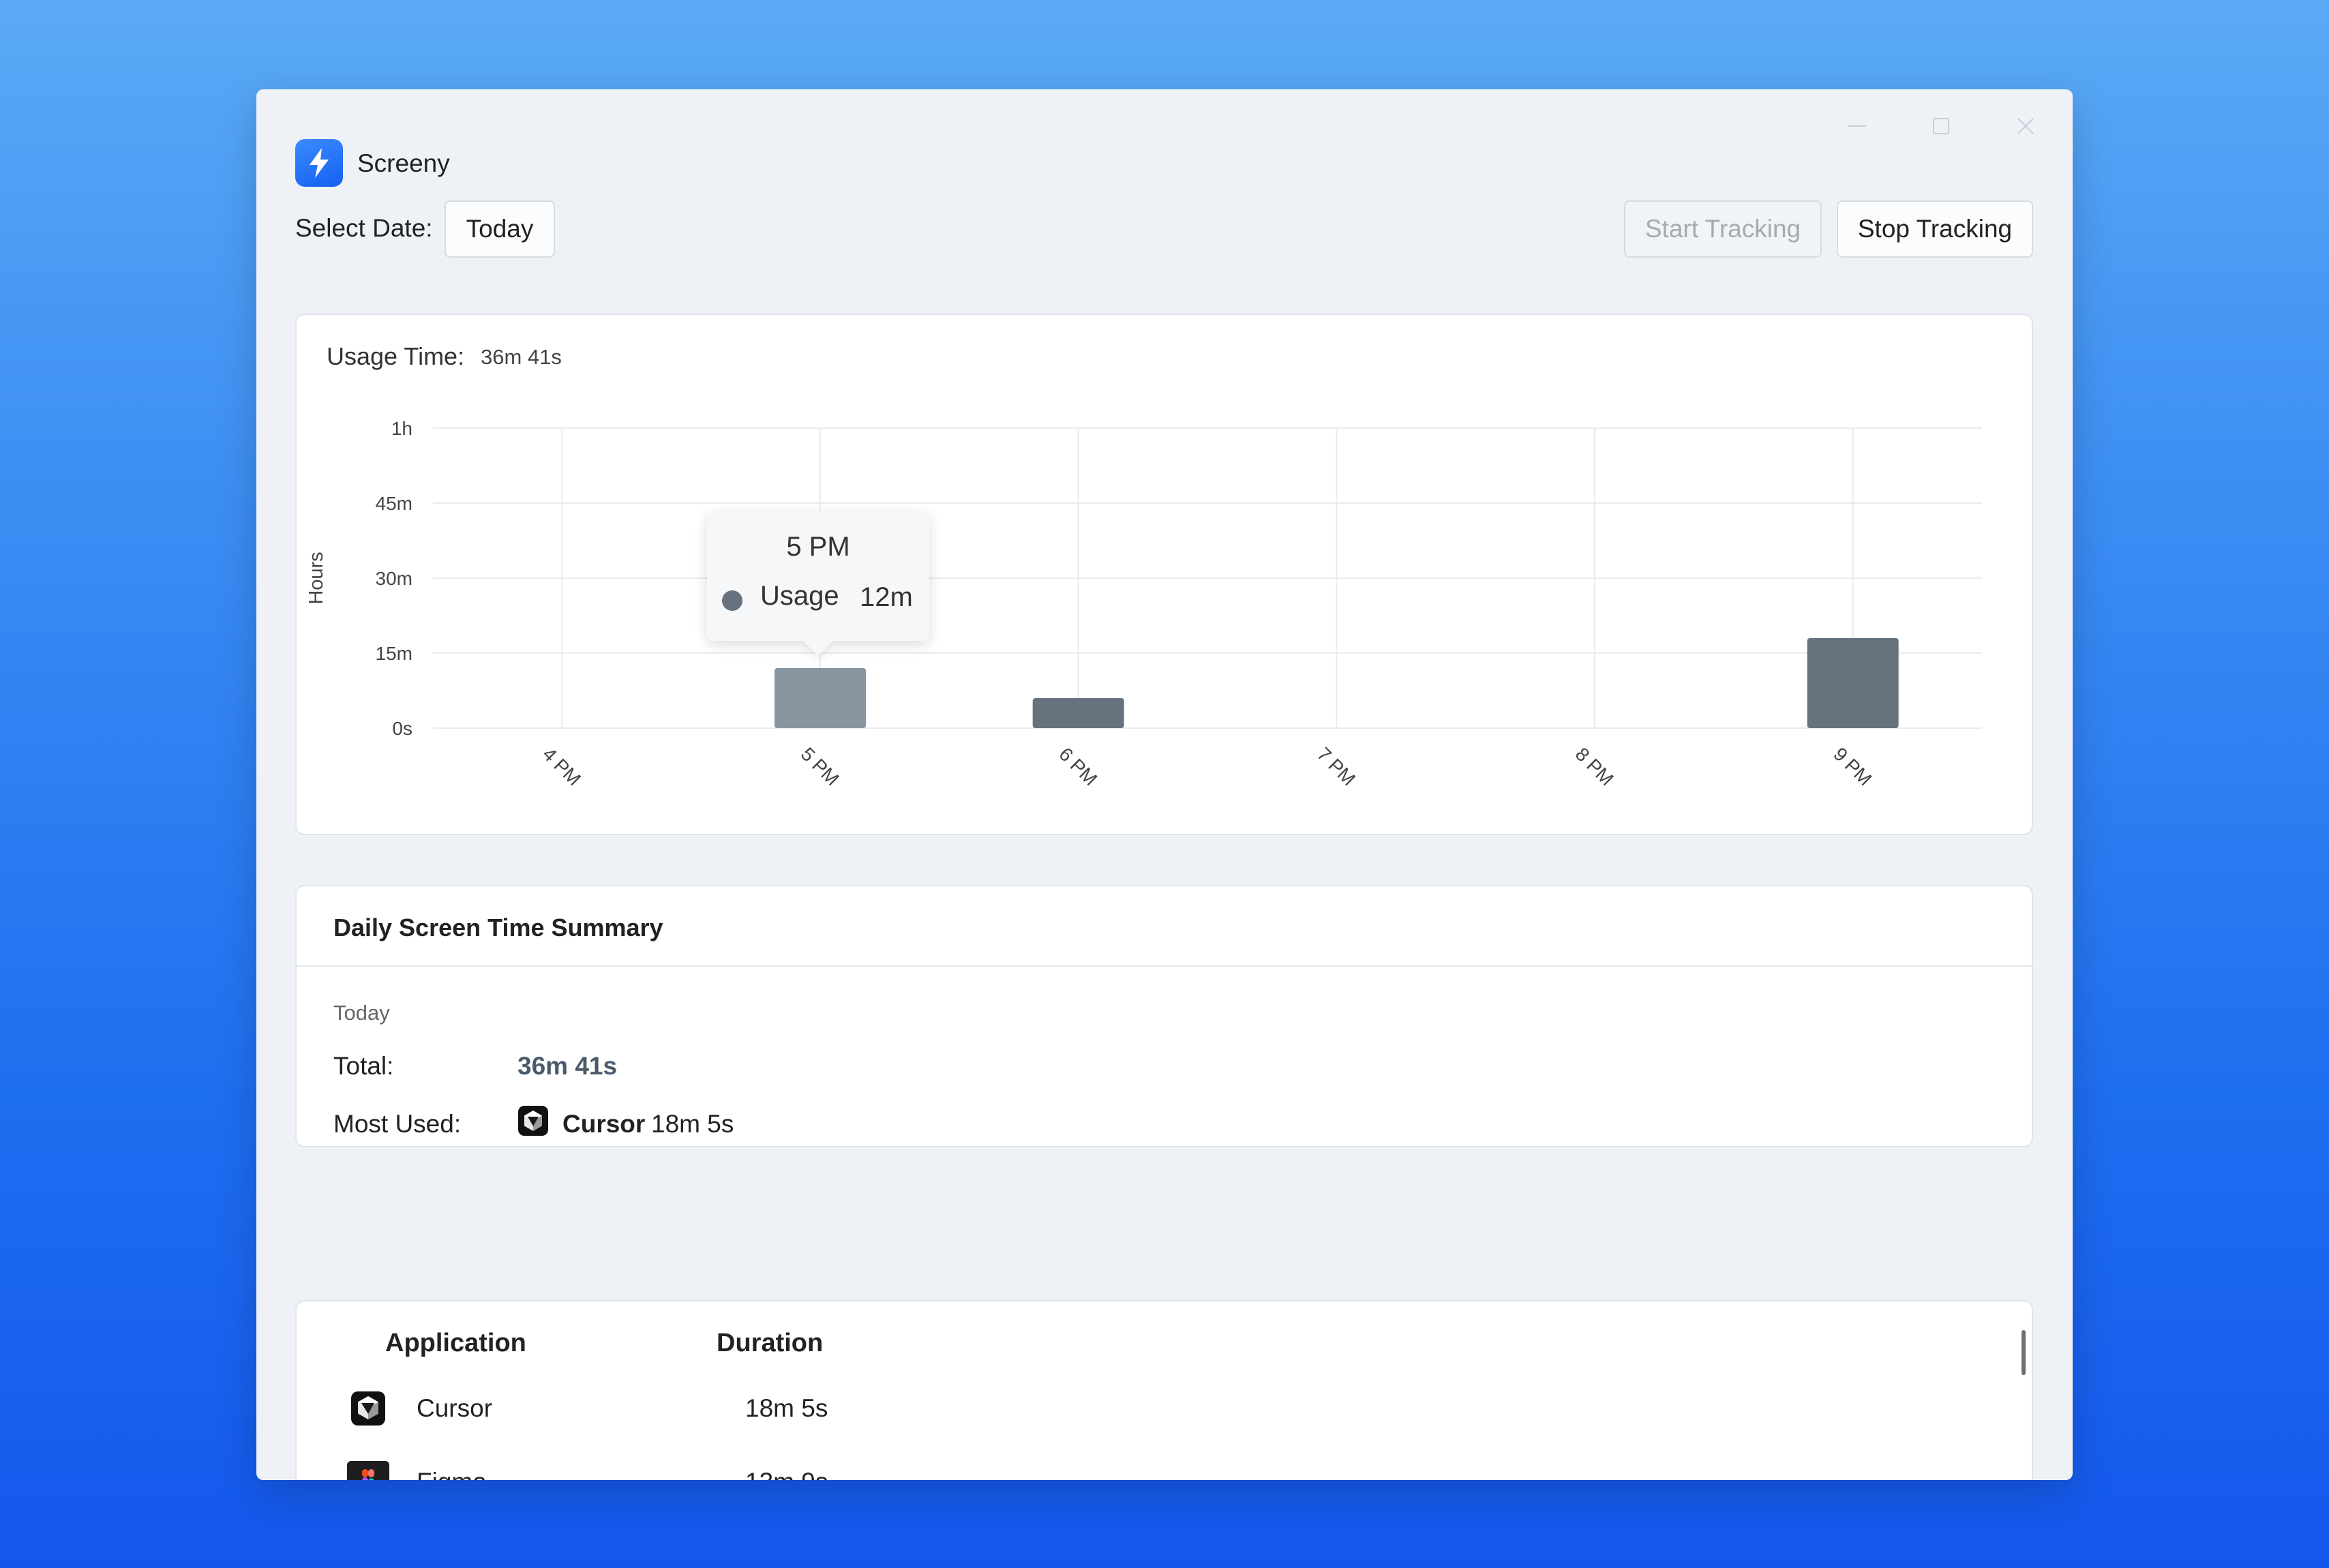  I want to click on minimize-button, so click(1857, 126).